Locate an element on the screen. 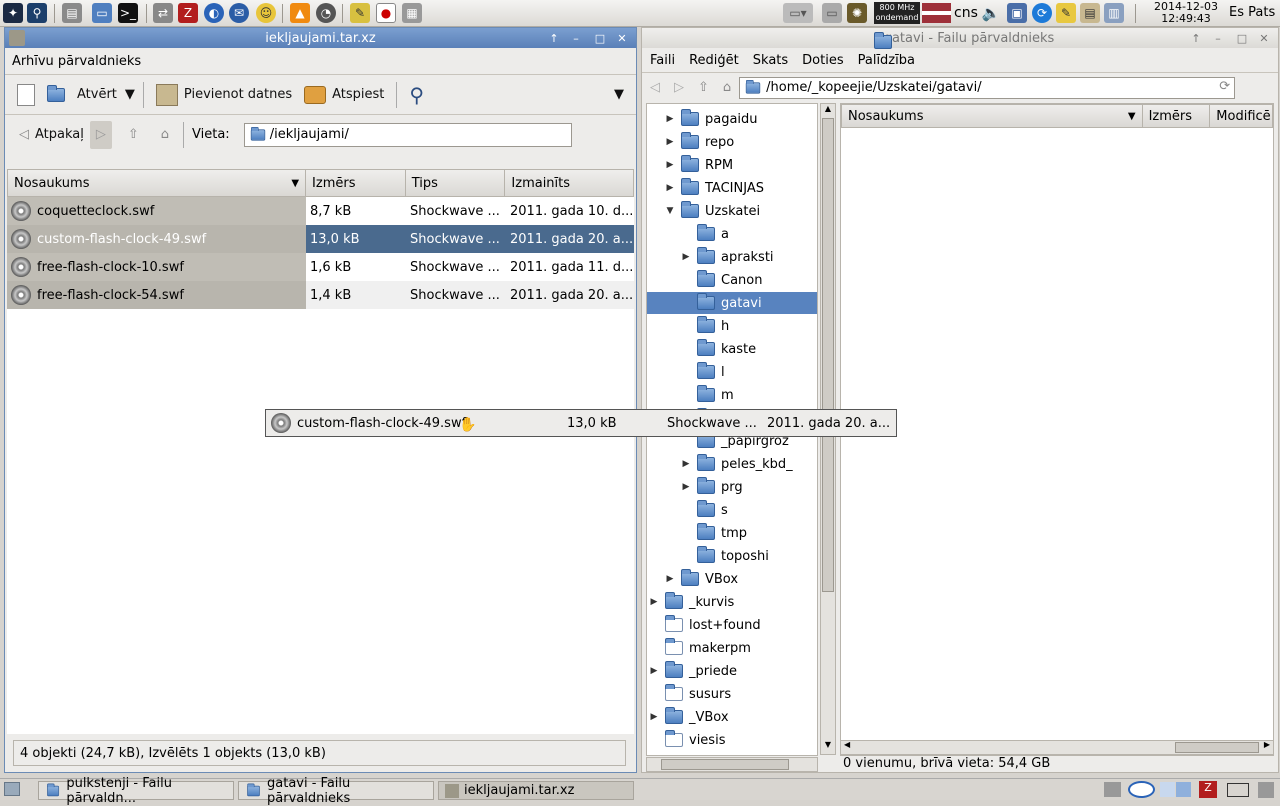 The width and height of the screenshot is (1280, 806). up-button: ⇧ is located at coordinates (133, 135).